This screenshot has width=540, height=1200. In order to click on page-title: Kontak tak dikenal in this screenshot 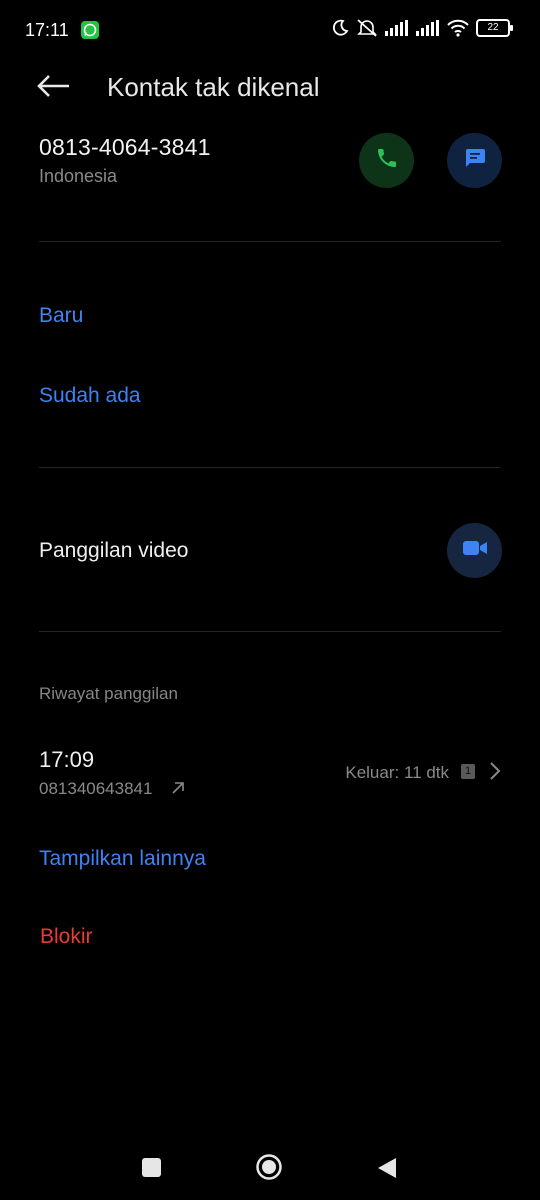, I will do `click(213, 87)`.